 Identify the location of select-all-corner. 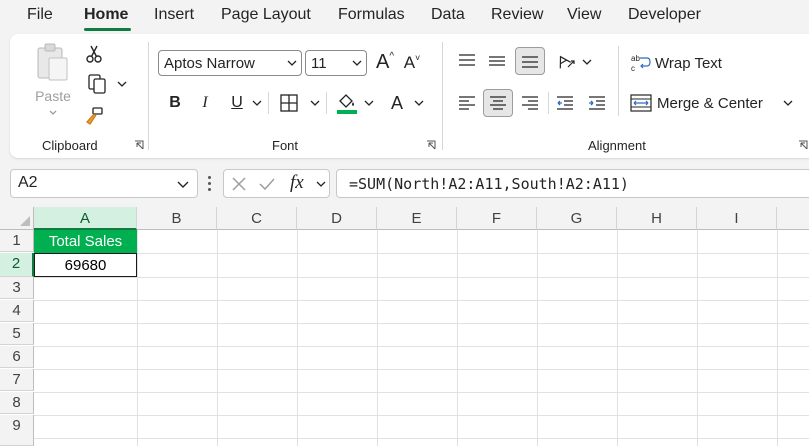
(17, 218).